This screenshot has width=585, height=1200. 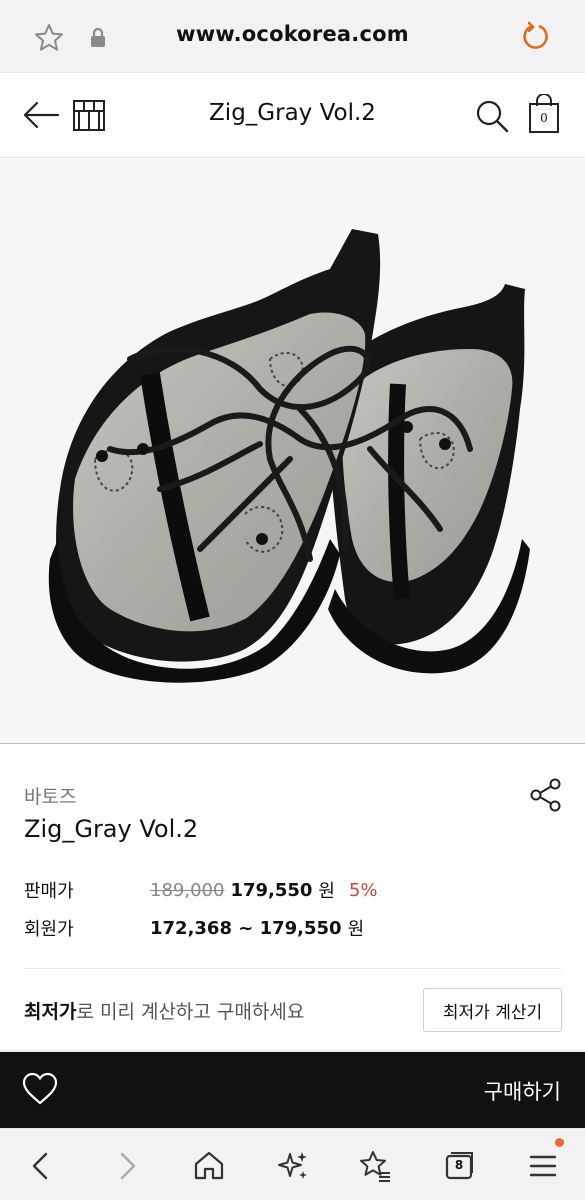 I want to click on url-text: www.ocokorea.com, so click(x=292, y=34).